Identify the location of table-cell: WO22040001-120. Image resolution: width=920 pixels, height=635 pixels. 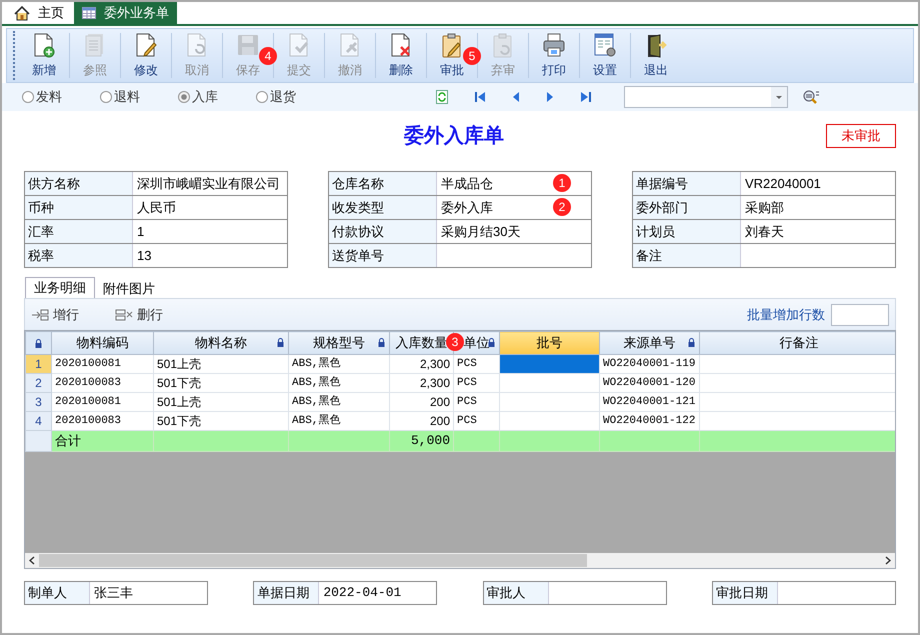
(650, 383).